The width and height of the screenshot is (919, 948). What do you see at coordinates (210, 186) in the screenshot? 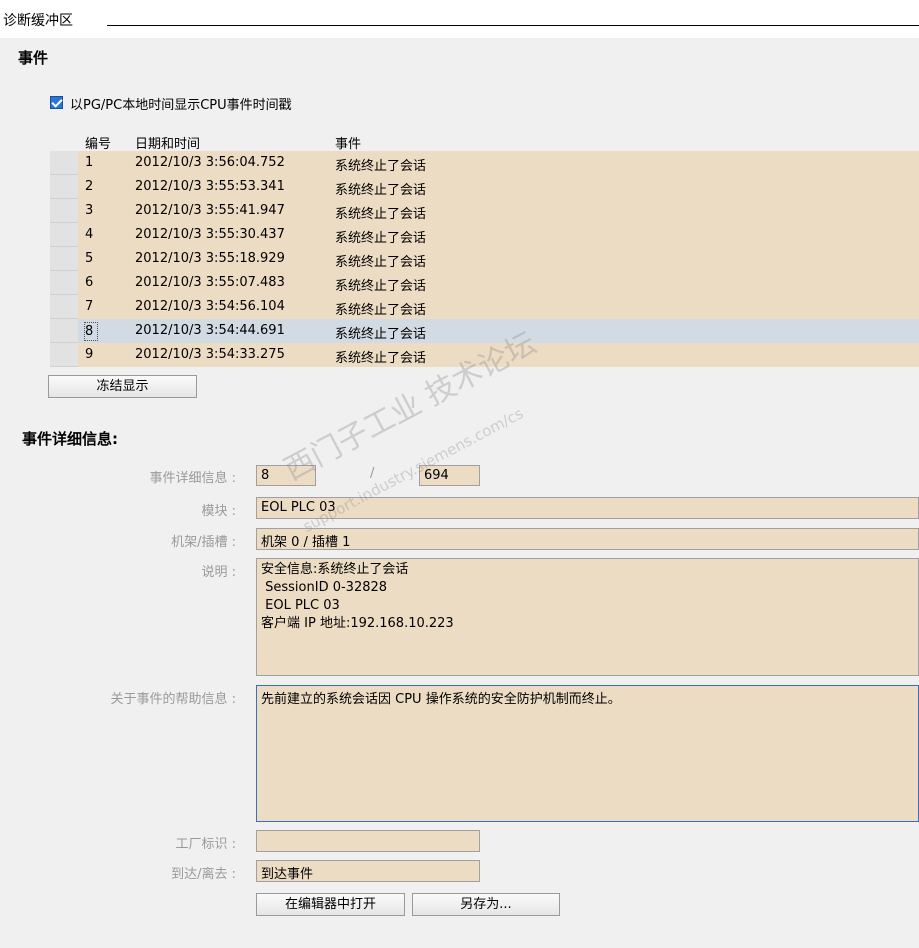
I see `cell-datetime: 2012/10/3 3:55:53.341` at bounding box center [210, 186].